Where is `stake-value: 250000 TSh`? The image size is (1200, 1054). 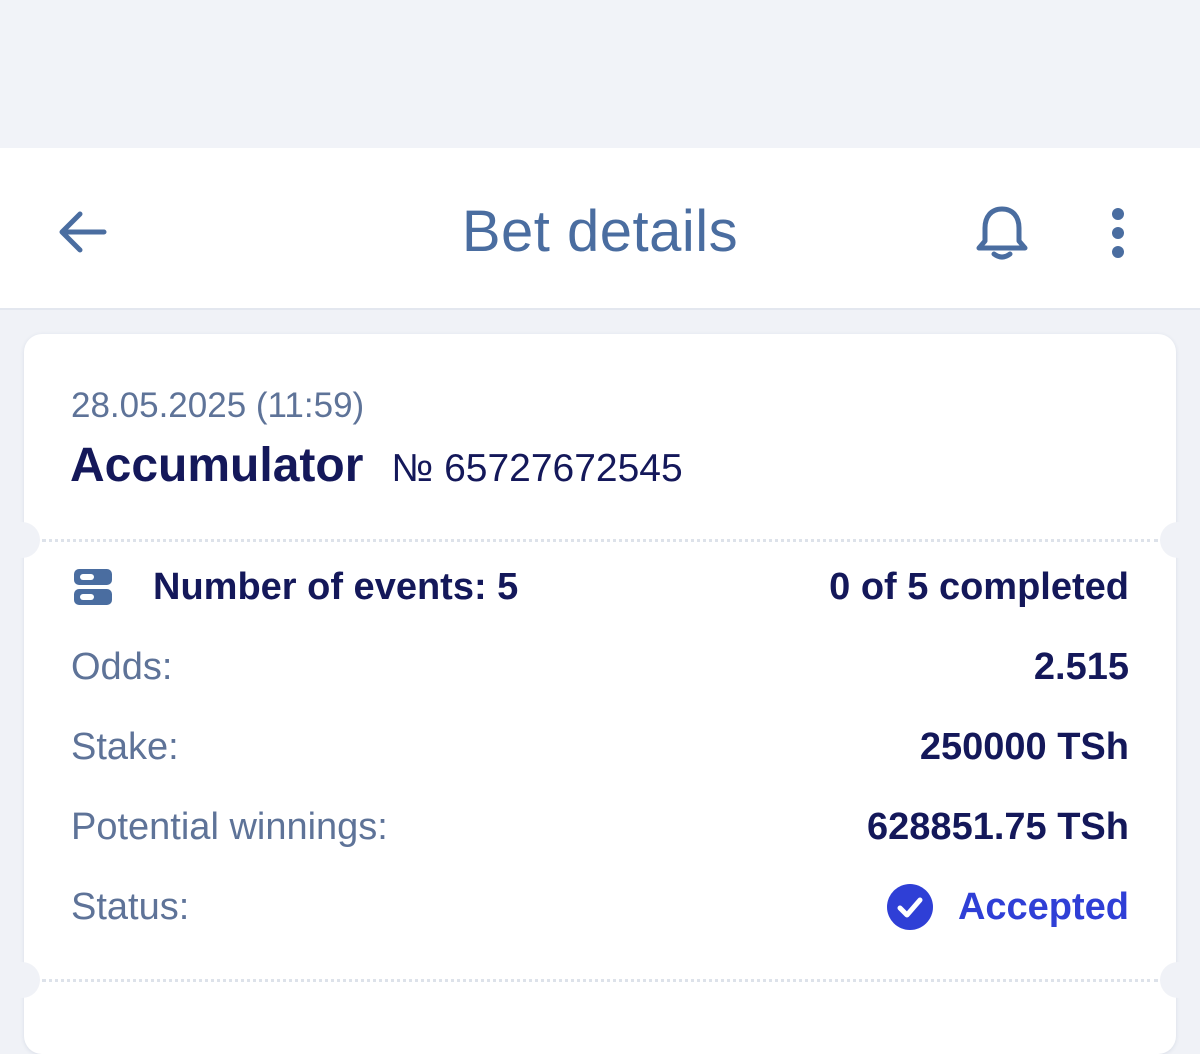
stake-value: 250000 TSh is located at coordinates (1024, 746).